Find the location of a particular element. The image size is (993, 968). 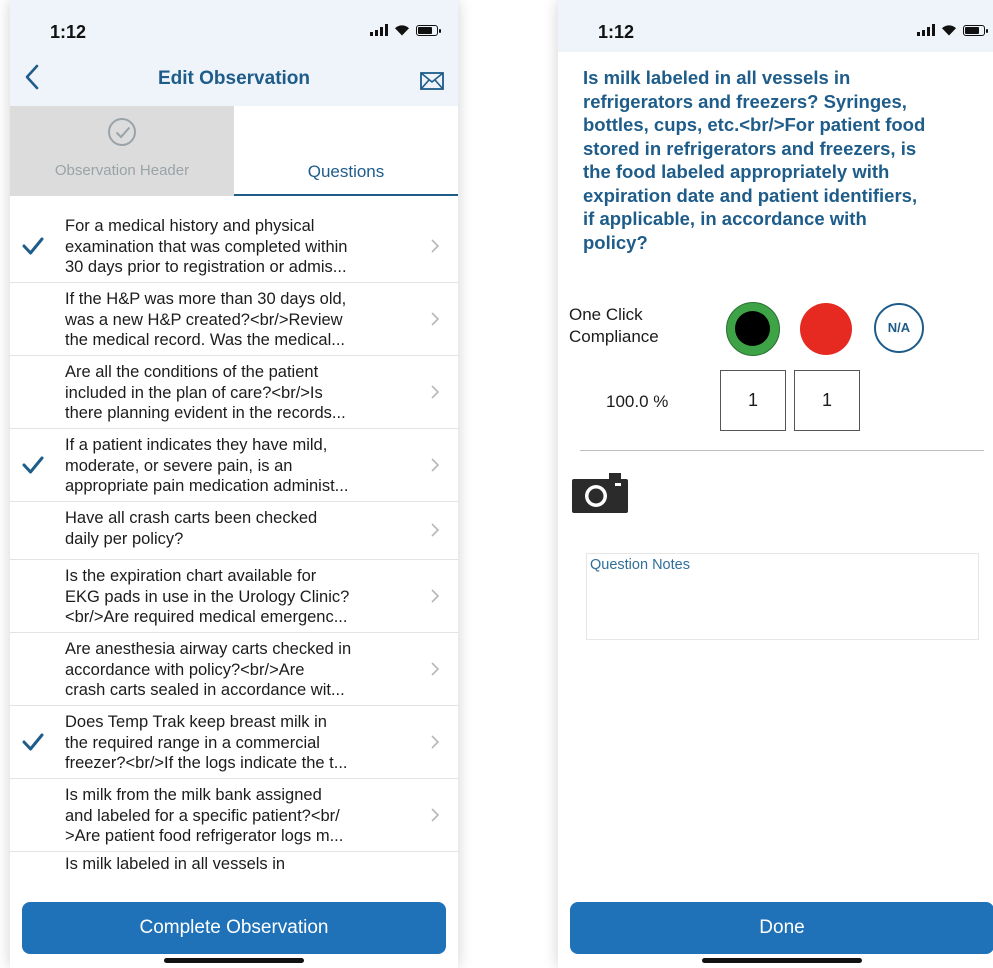

nav-bar: Edit Observation is located at coordinates (234, 79).